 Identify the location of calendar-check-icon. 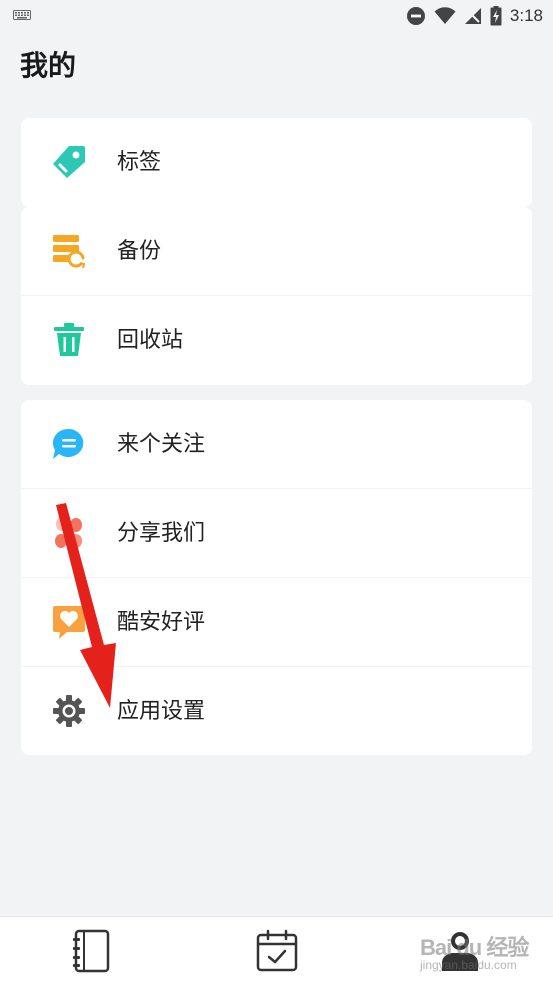
(277, 950).